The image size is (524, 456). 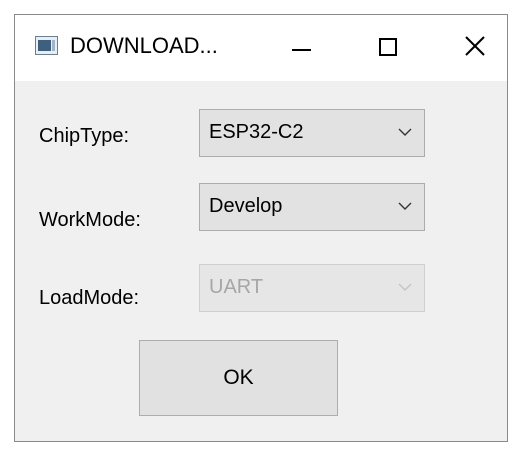 What do you see at coordinates (236, 287) in the screenshot?
I see `load-mode-value: UART` at bounding box center [236, 287].